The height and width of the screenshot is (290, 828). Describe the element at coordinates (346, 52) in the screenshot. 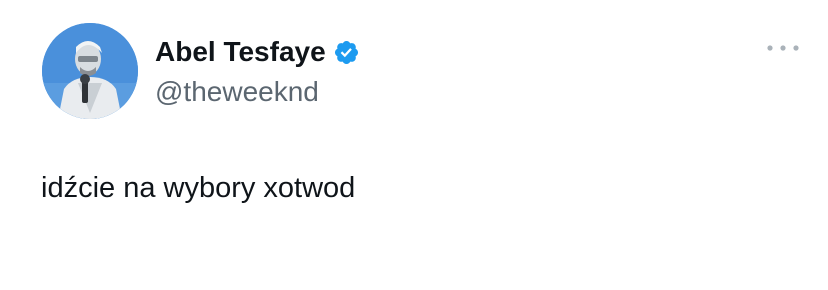

I see `verified-badge-icon` at that location.